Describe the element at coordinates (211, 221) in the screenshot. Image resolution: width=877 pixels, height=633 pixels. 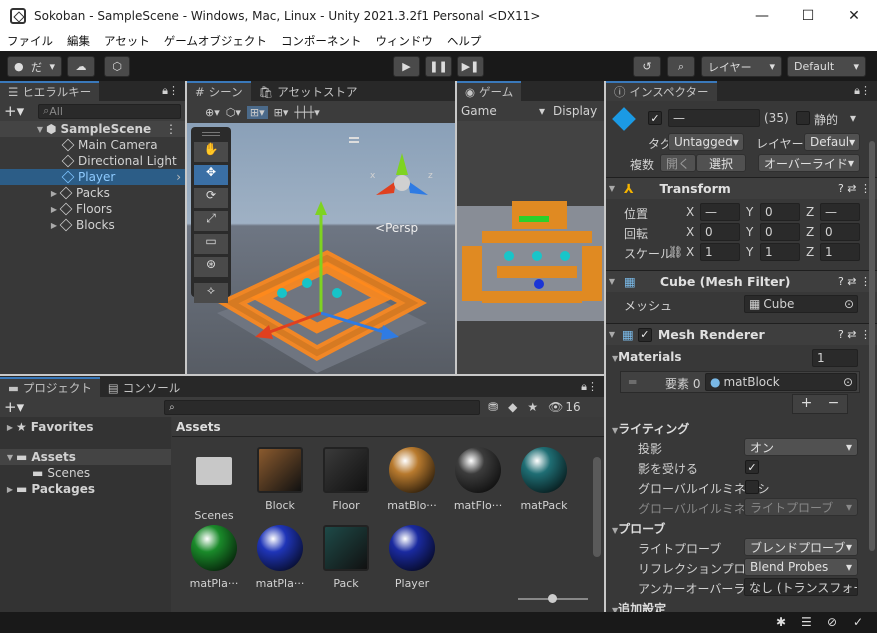
I see `scale-tool-icon: ⤢` at that location.